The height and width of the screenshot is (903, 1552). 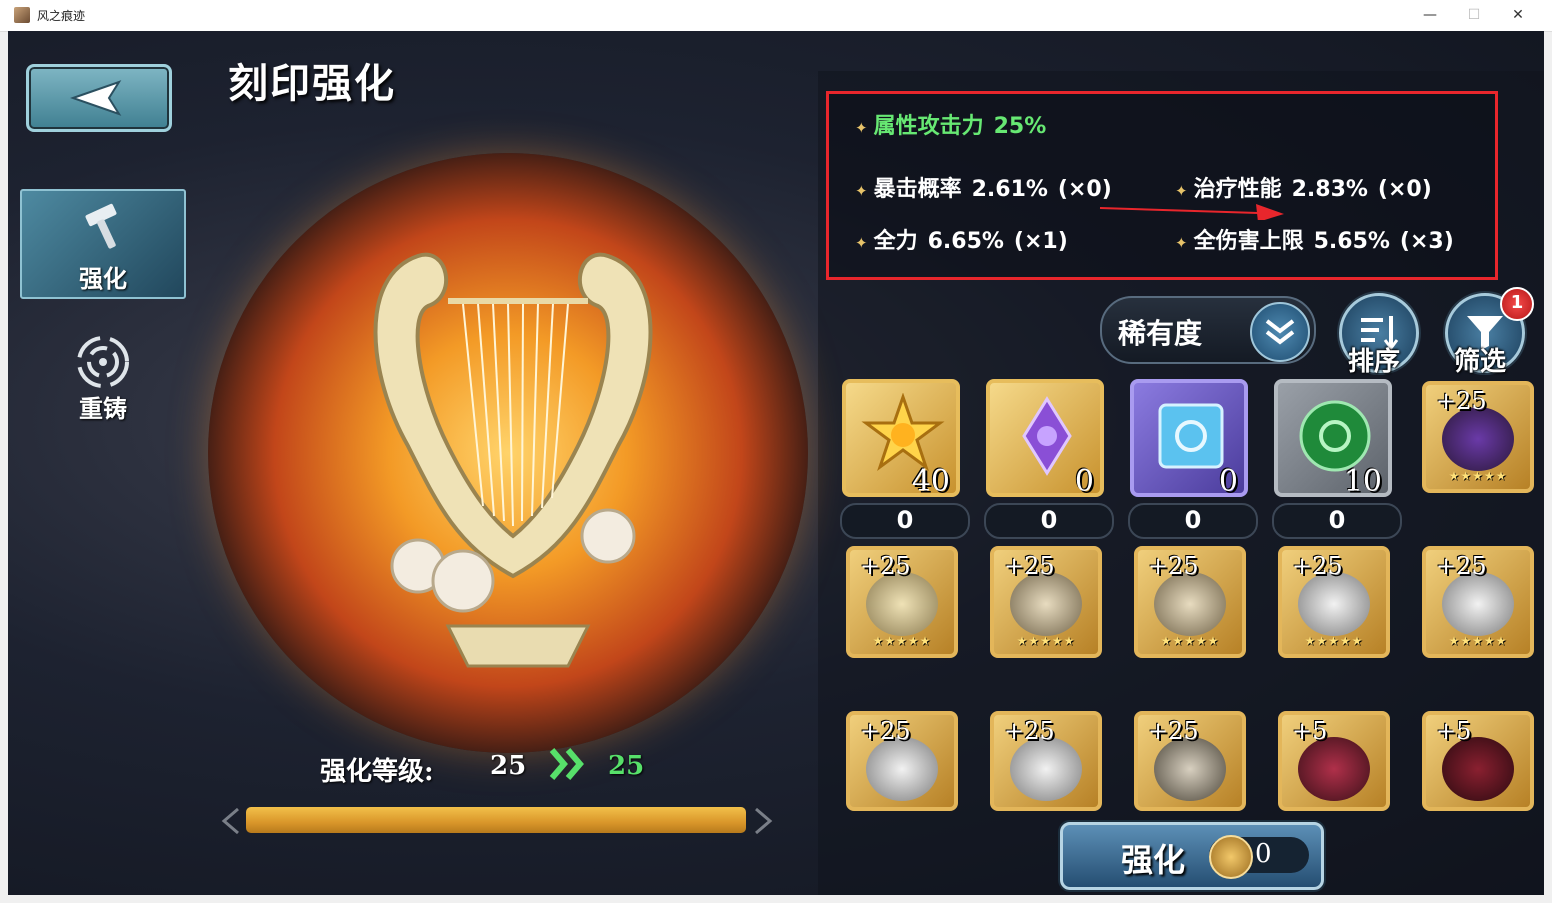 I want to click on app-icon, so click(x=22, y=15).